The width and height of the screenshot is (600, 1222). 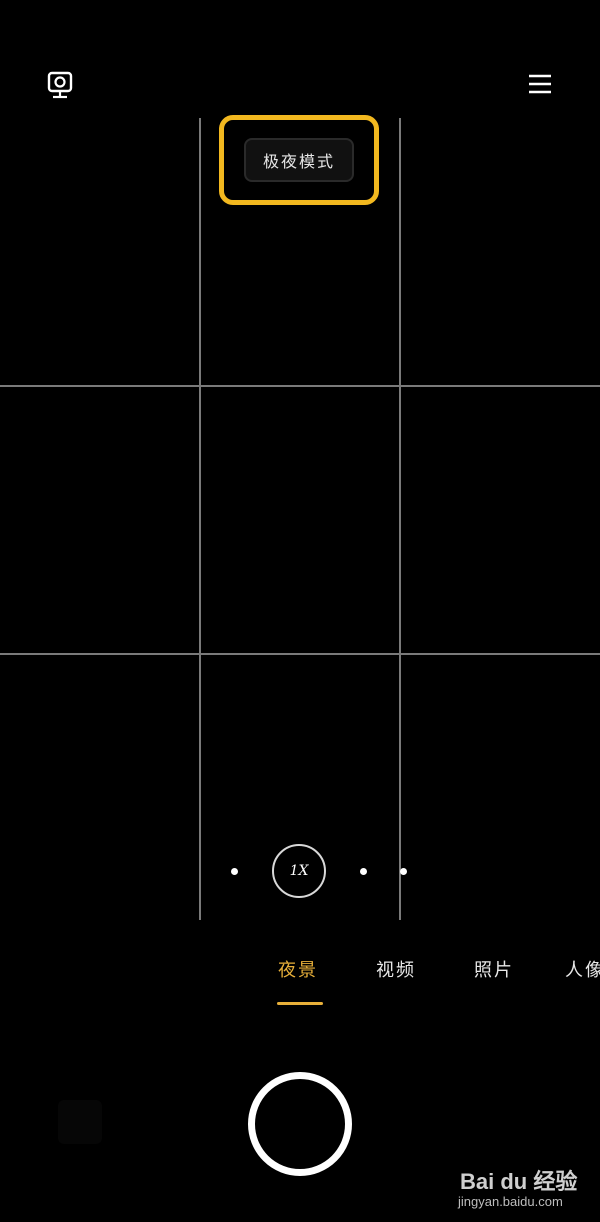 I want to click on tab-night: 夜景, so click(x=298, y=969).